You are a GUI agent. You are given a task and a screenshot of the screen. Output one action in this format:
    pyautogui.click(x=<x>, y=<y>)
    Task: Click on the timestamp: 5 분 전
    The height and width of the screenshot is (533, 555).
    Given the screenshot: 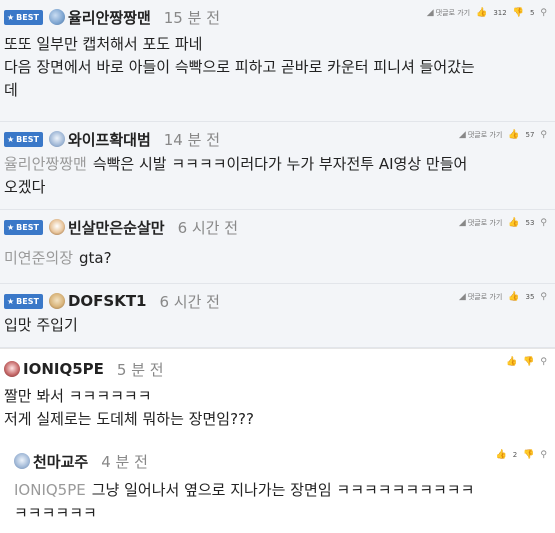 What is the action you would take?
    pyautogui.click(x=140, y=369)
    